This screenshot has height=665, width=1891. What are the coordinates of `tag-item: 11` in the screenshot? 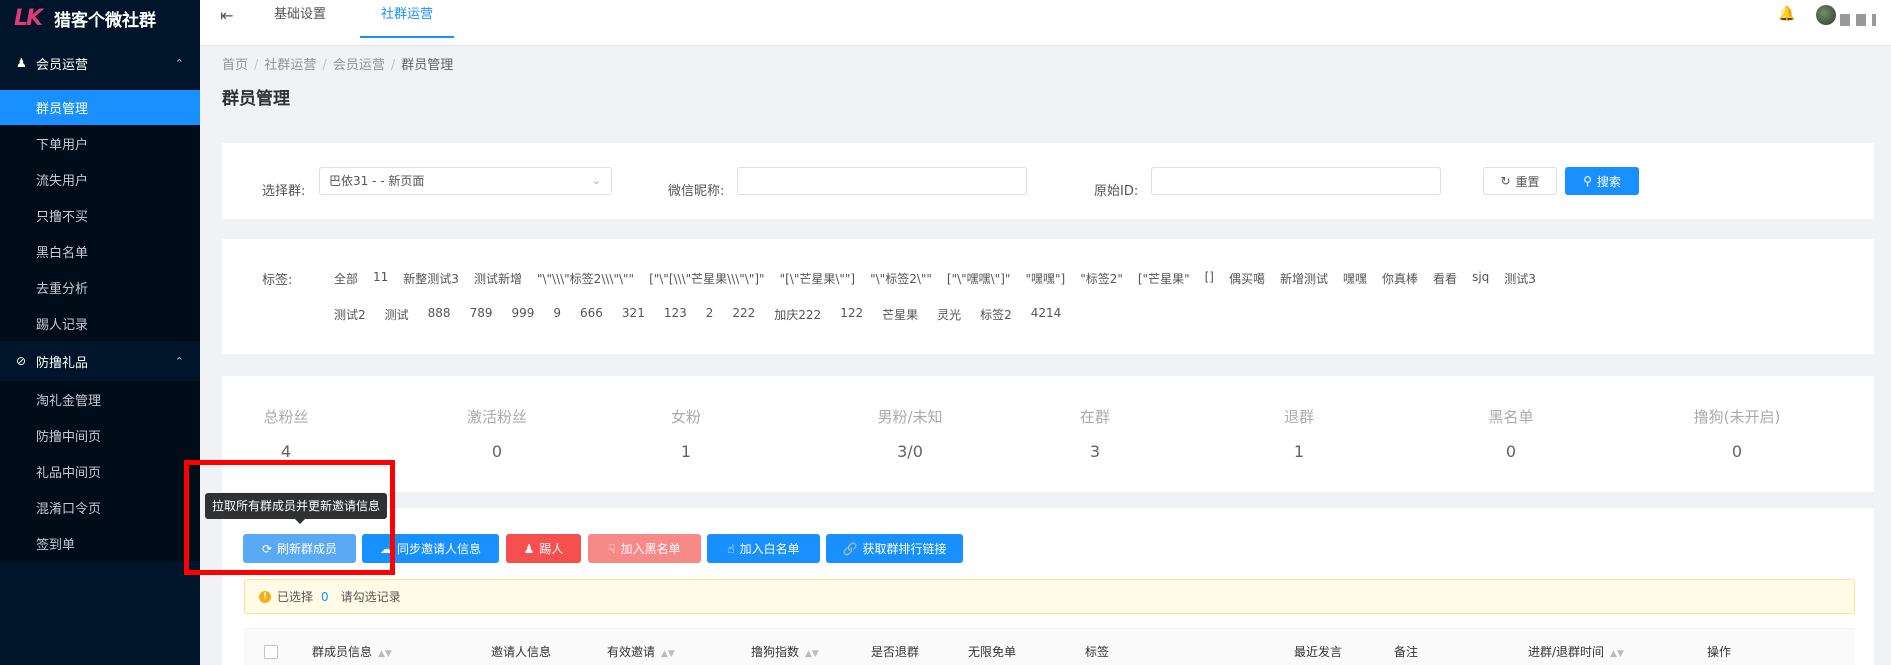 It's located at (380, 278).